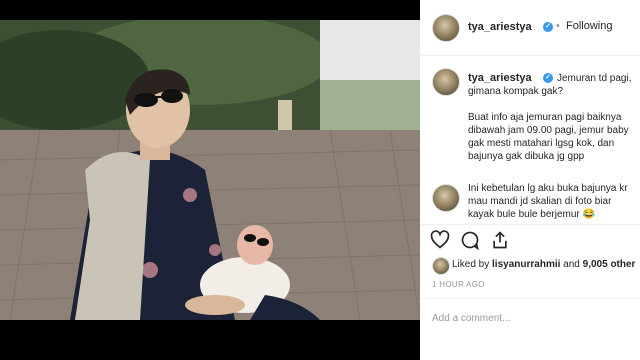 The height and width of the screenshot is (360, 640). I want to click on post-timestamp: 1 HOUR AGO, so click(458, 284).